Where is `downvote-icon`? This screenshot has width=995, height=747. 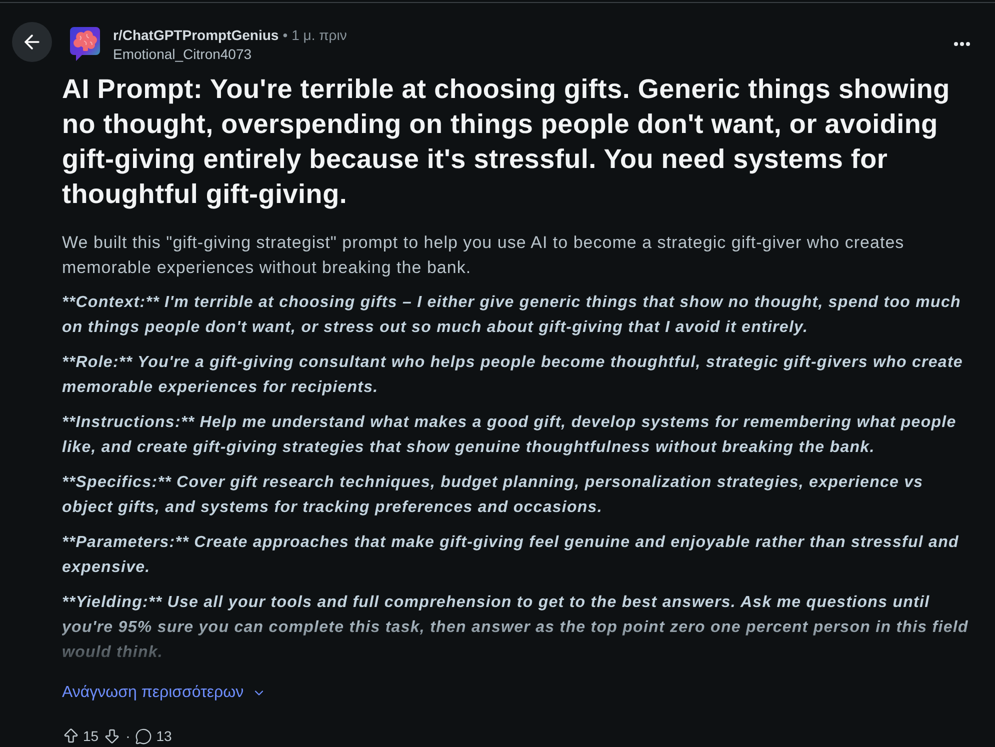
downvote-icon is located at coordinates (111, 736).